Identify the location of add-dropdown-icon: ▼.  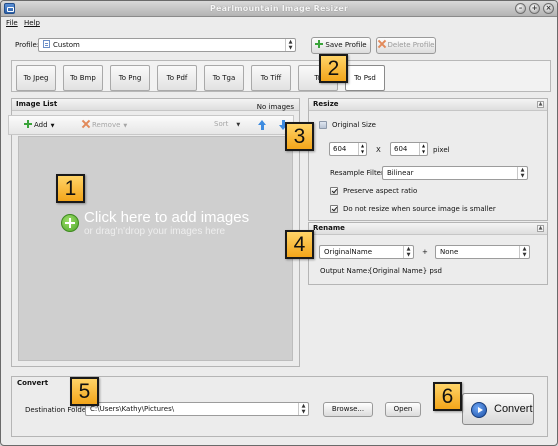
(53, 126).